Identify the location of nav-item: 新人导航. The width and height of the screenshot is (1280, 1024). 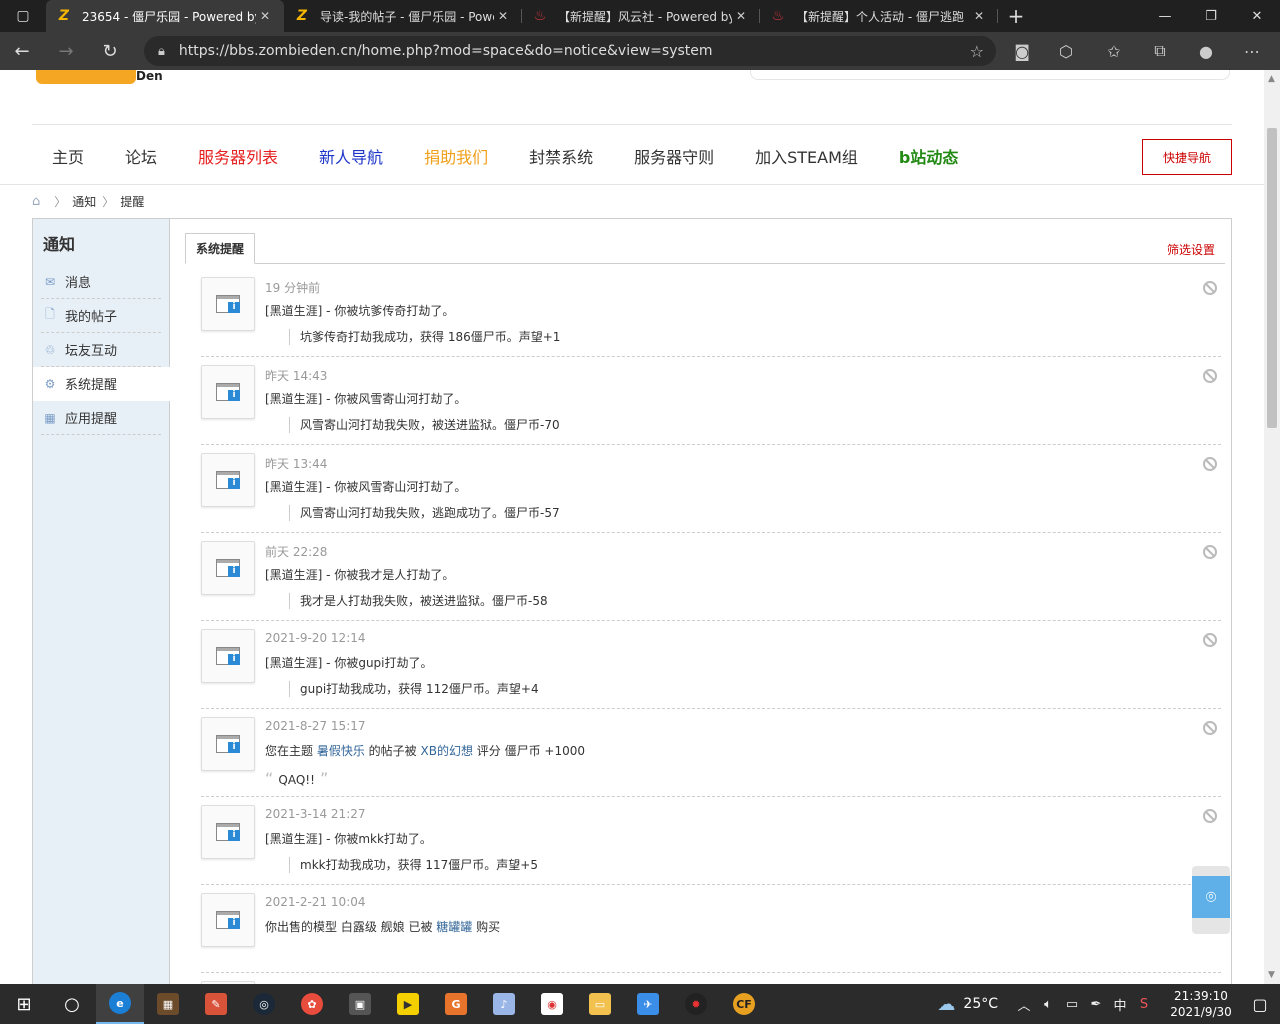
(351, 156).